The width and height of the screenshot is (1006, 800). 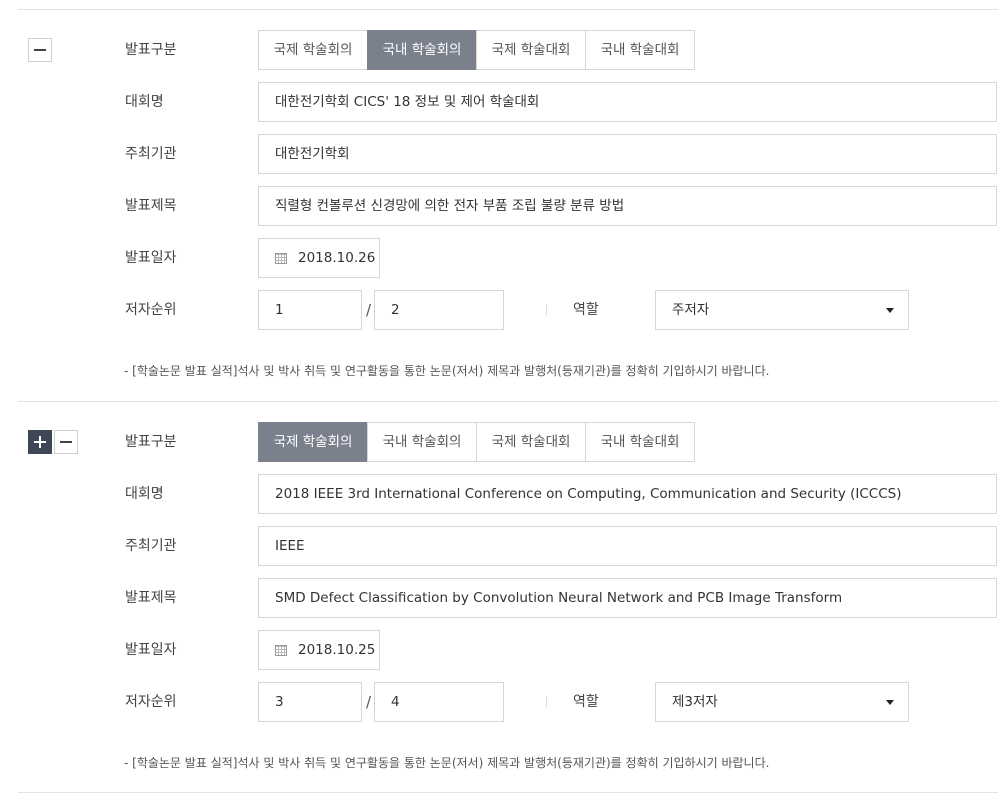 I want to click on date-picker: 2018.10.26, so click(x=319, y=258).